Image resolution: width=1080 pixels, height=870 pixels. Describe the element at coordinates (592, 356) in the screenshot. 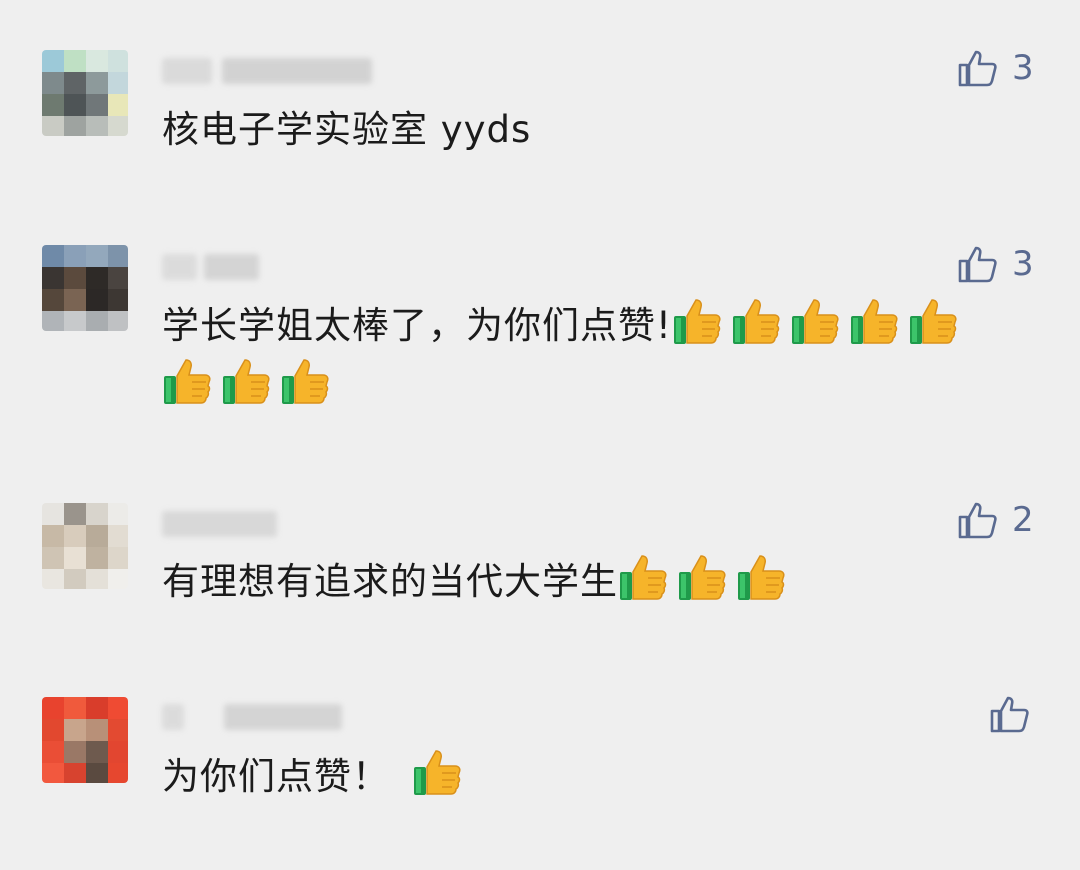

I see `comment-text: 学长学姐太棒了，为你们点赞!` at that location.